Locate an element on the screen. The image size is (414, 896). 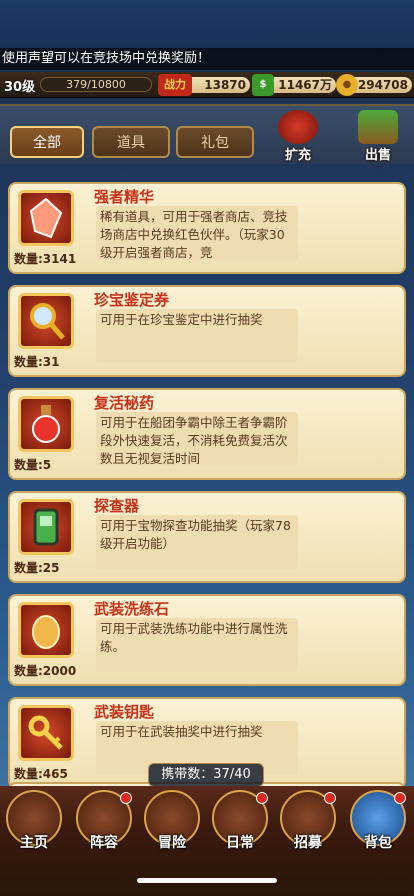
expand-button: 扩充 is located at coordinates (298, 138).